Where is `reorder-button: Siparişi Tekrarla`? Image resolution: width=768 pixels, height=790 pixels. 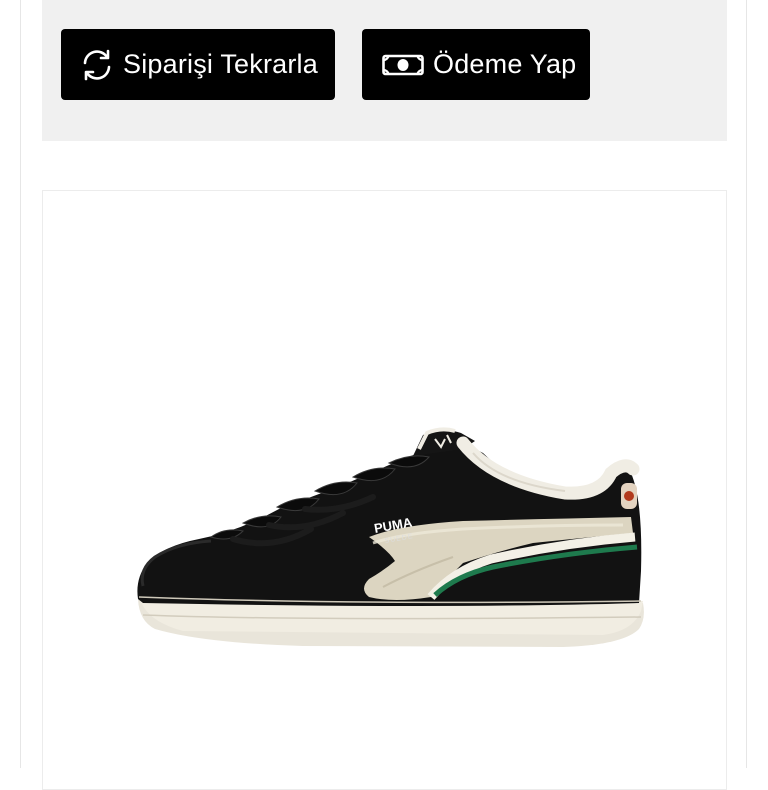 reorder-button: Siparişi Tekrarla is located at coordinates (198, 64).